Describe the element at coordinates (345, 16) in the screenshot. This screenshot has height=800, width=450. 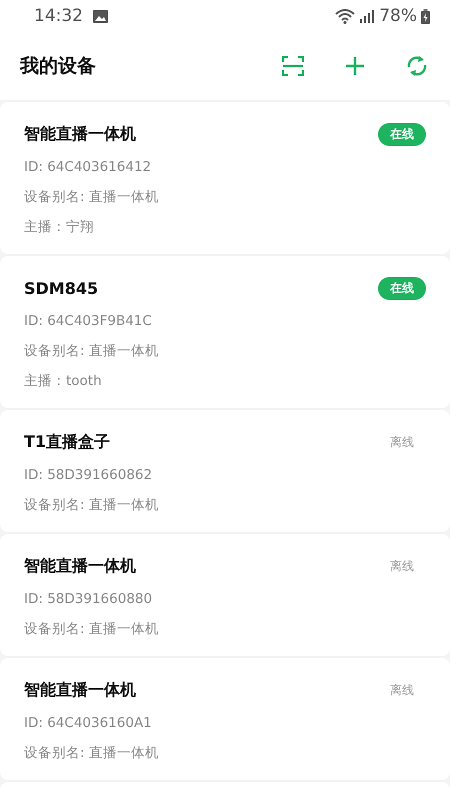
I see `wifi-icon` at that location.